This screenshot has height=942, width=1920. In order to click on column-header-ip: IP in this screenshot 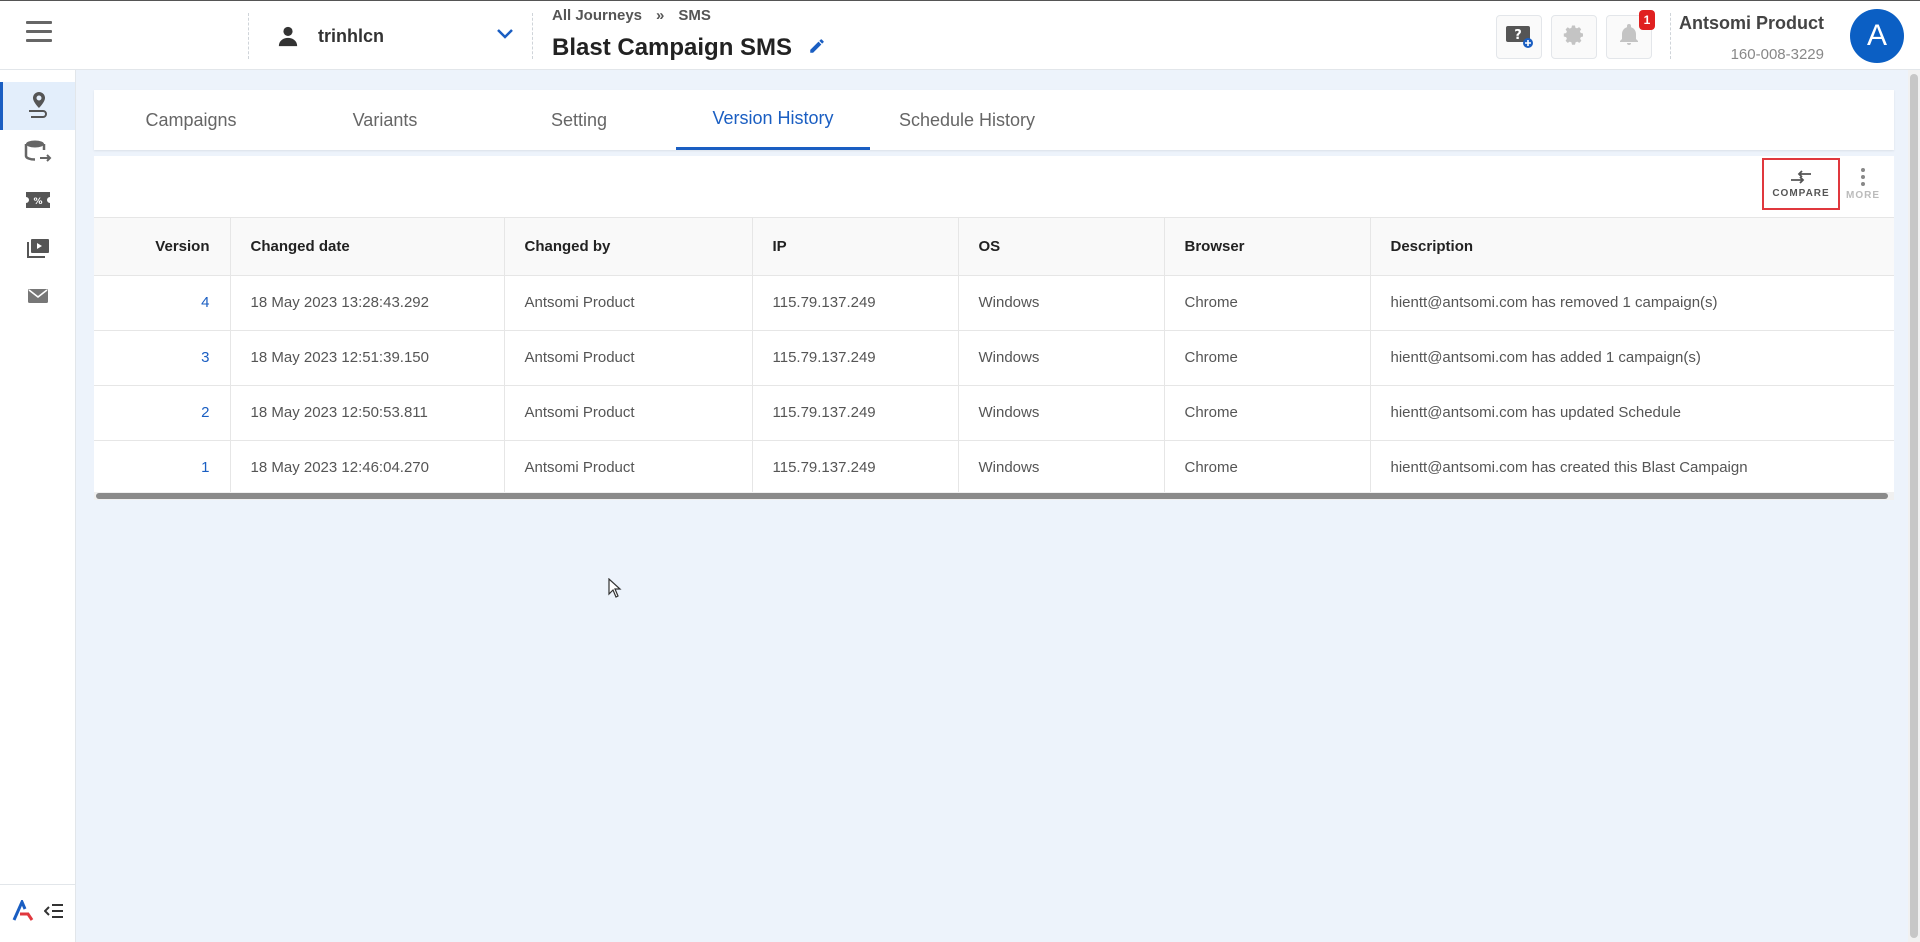, I will do `click(855, 247)`.